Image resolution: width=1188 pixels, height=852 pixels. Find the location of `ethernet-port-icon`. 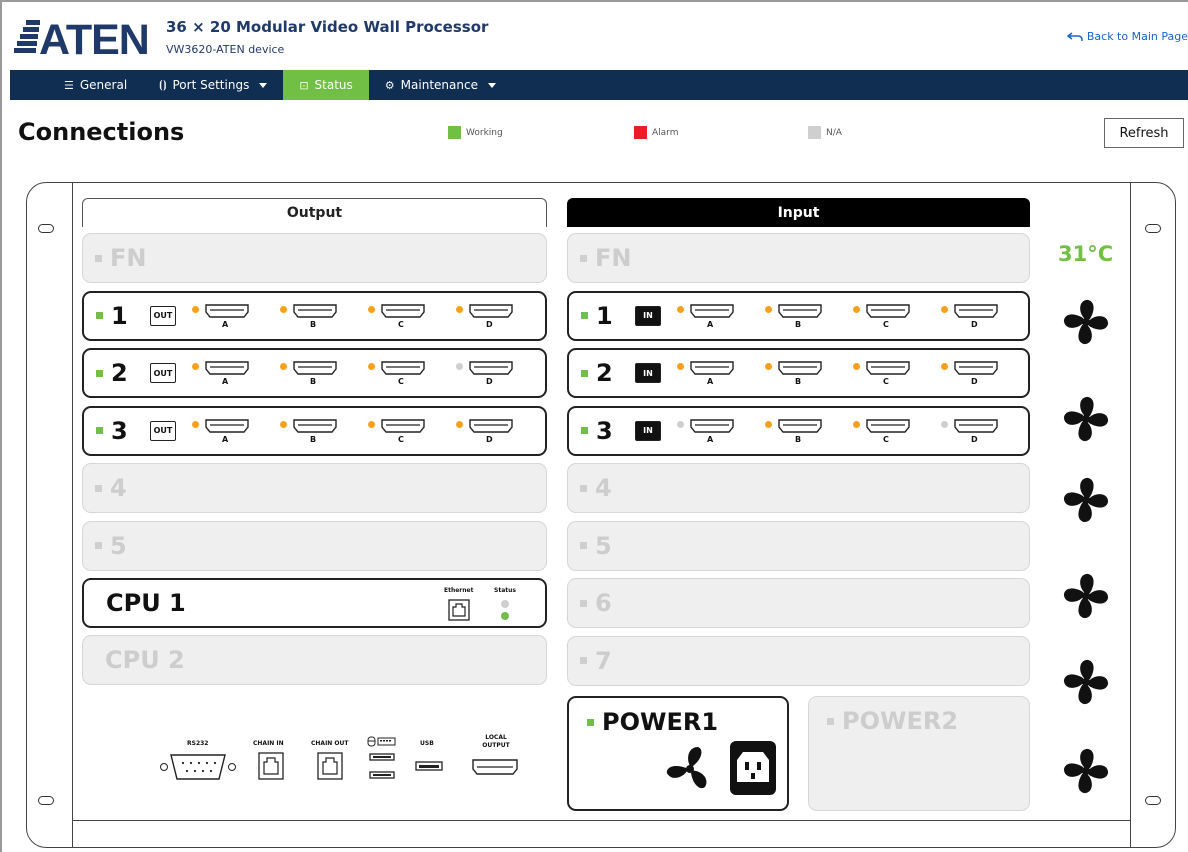

ethernet-port-icon is located at coordinates (459, 610).